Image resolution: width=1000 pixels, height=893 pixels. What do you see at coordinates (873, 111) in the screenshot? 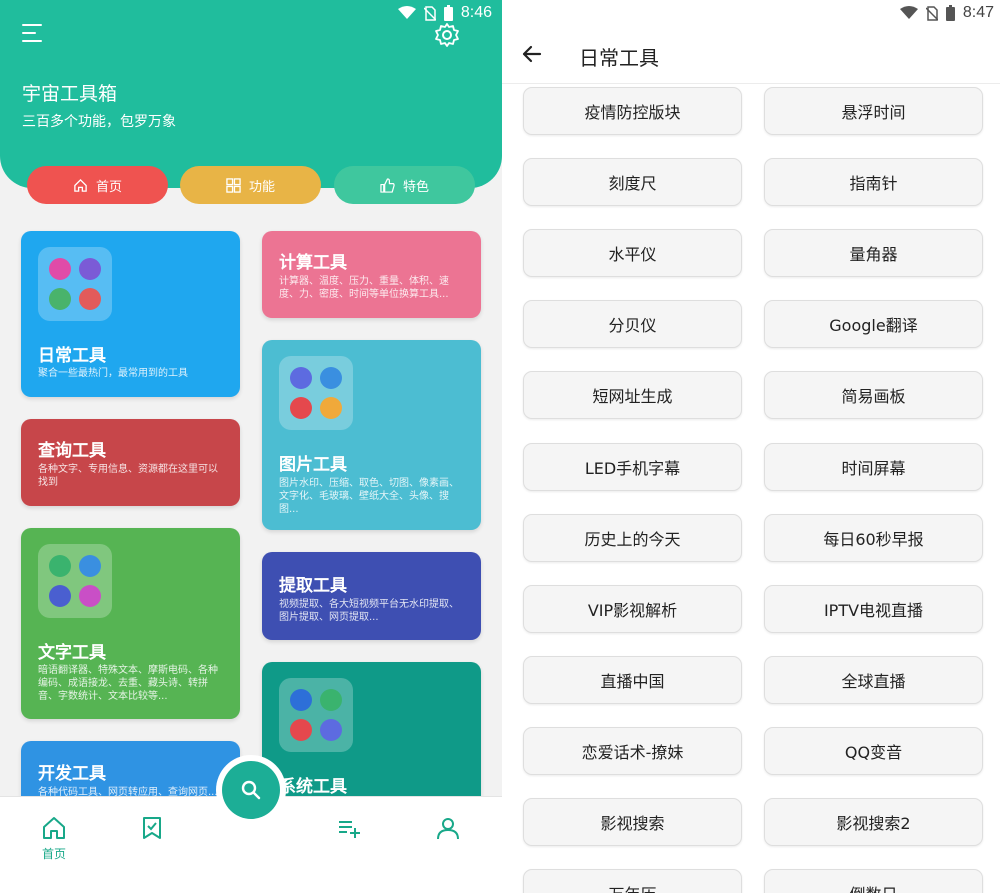
I see `tool-button: 悬浮时间` at bounding box center [873, 111].